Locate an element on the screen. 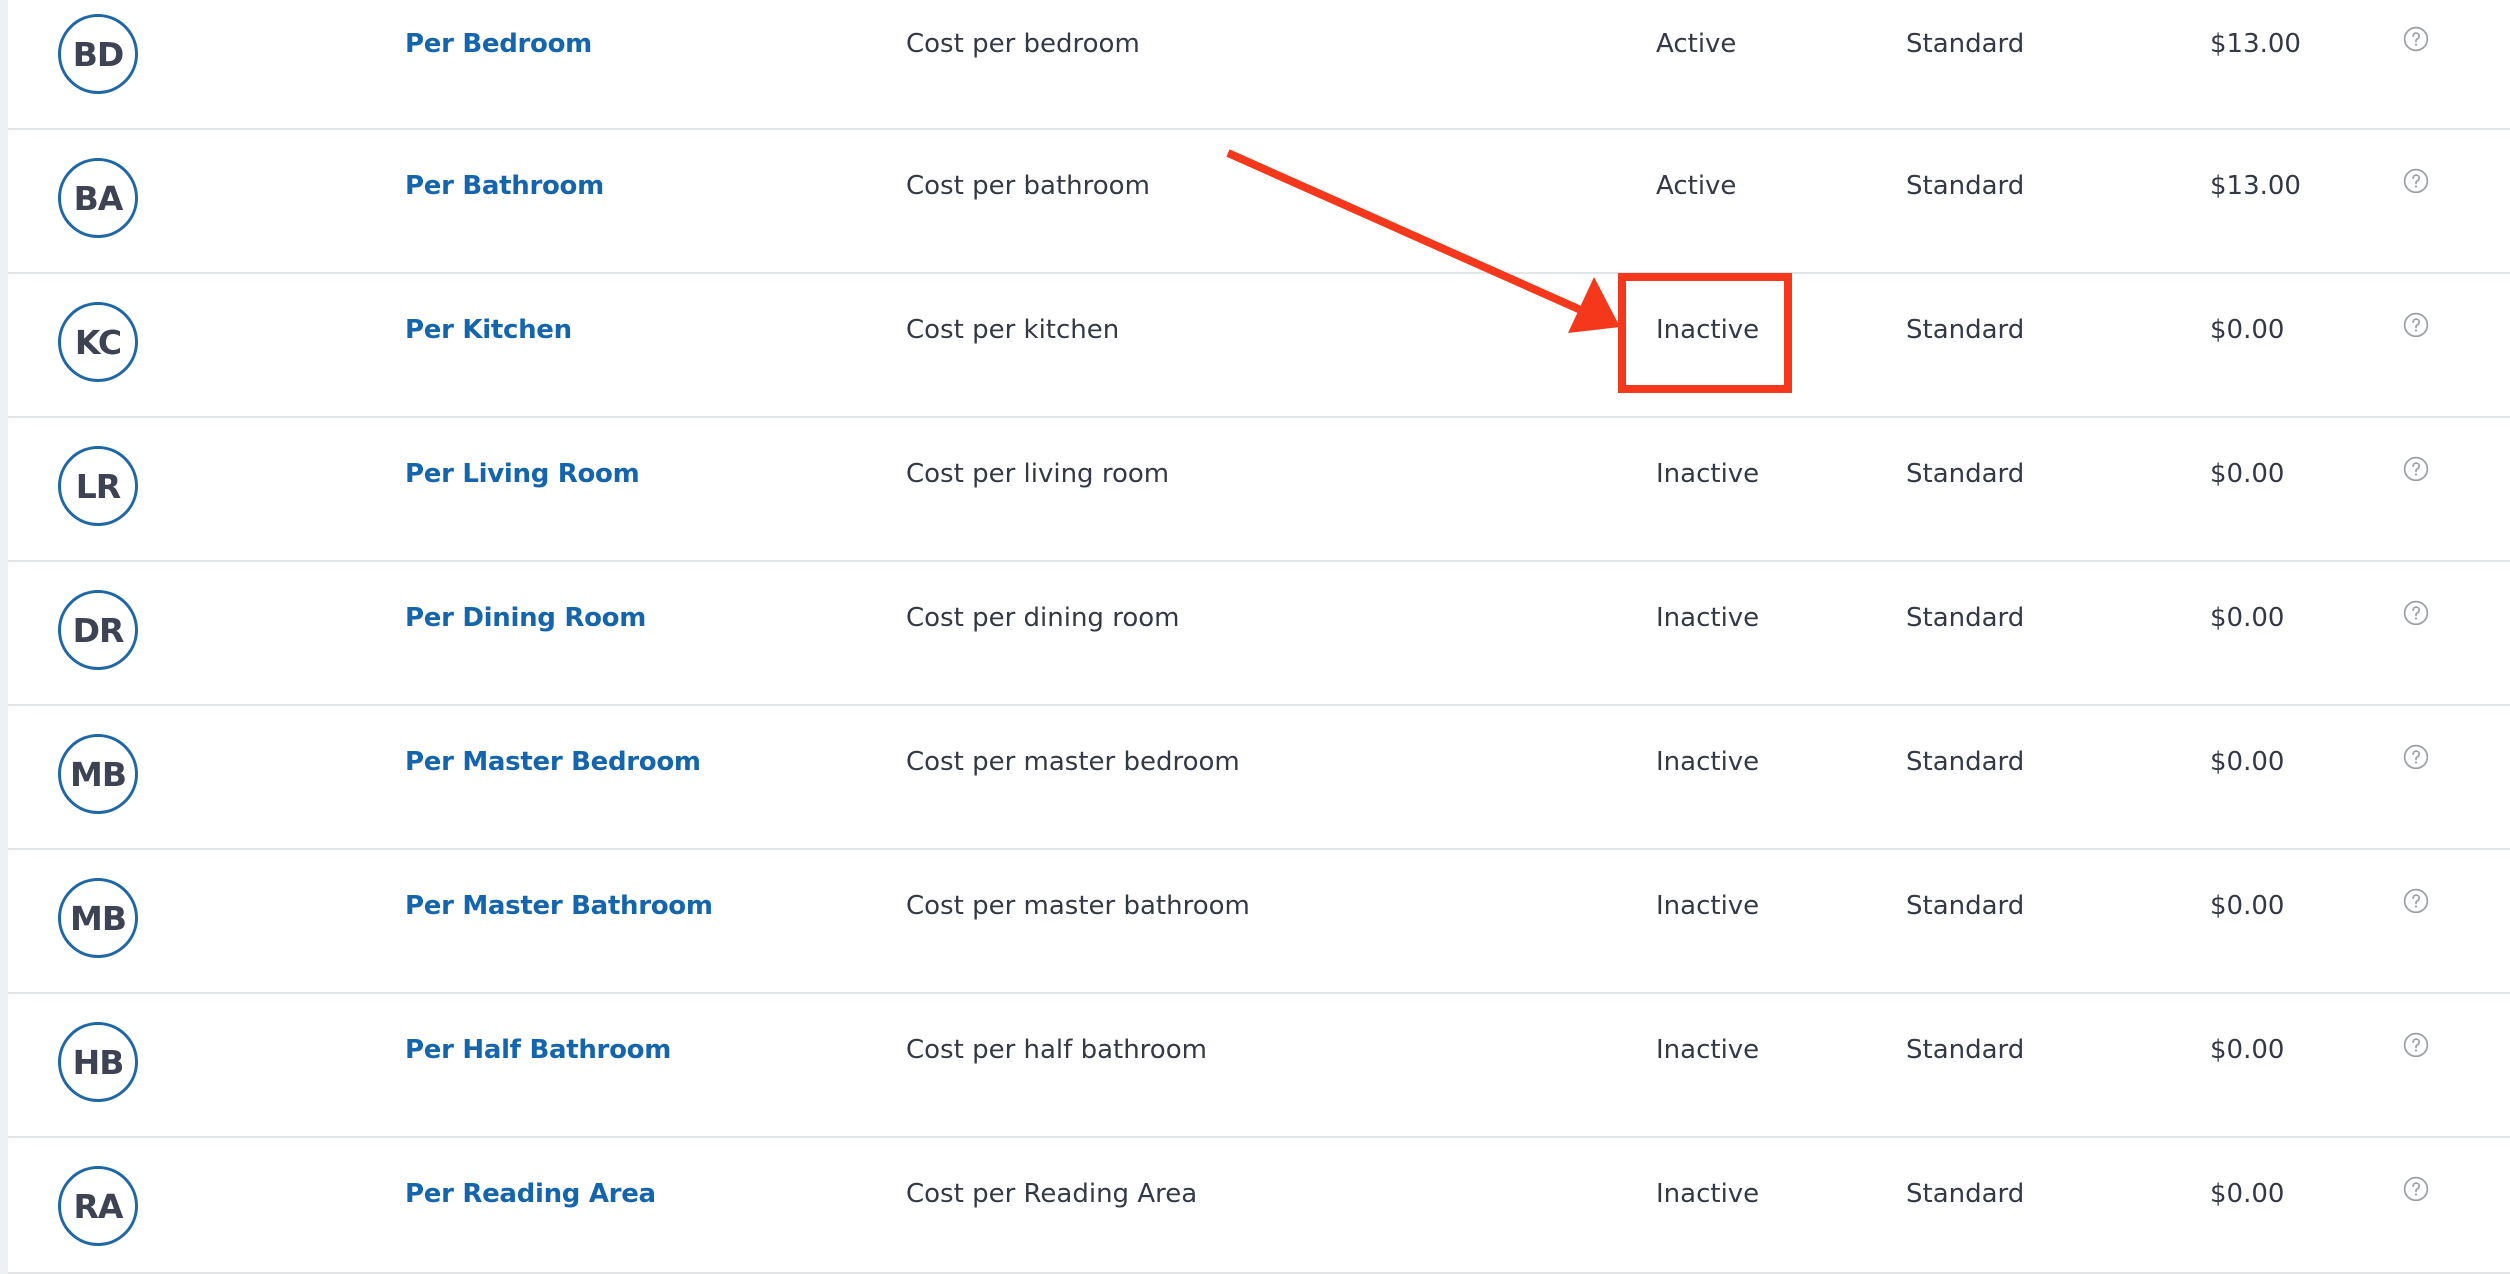 This screenshot has width=2510, height=1274. avatar: KC is located at coordinates (98, 342).